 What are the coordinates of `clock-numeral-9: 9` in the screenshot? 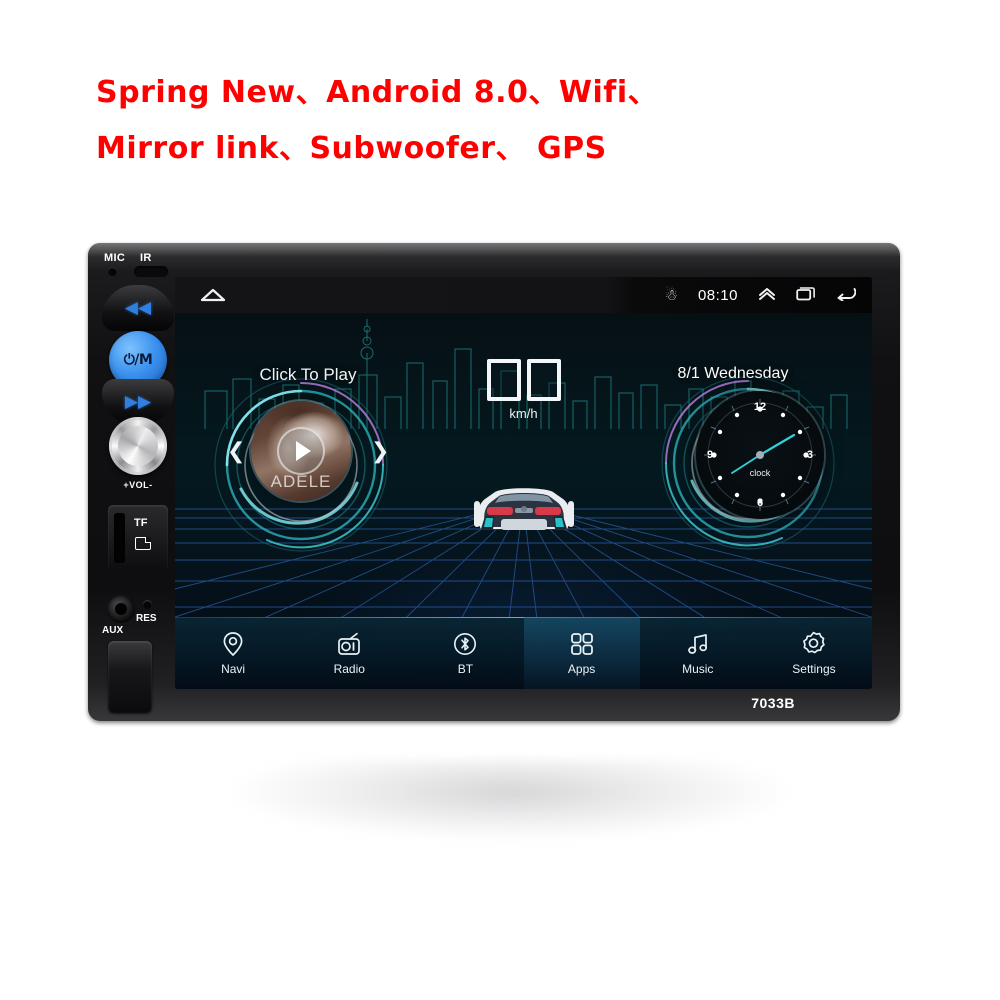 It's located at (710, 455).